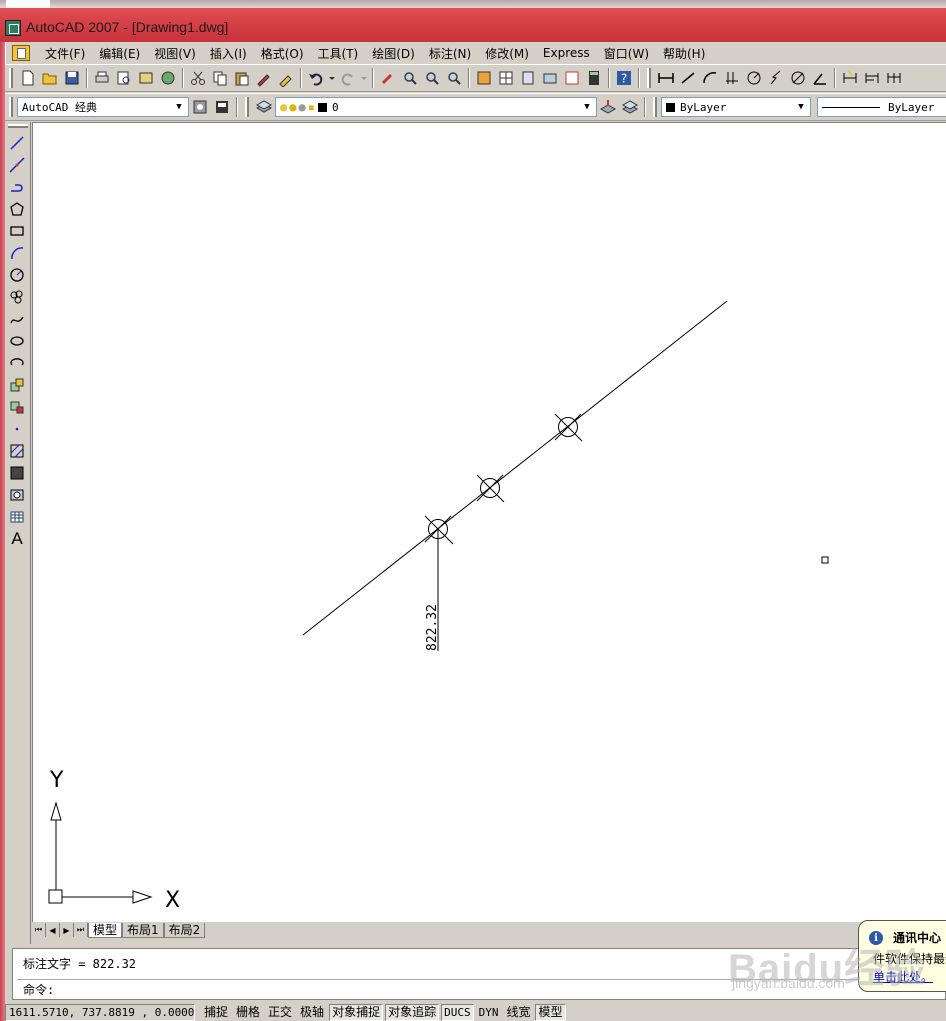 The width and height of the screenshot is (946, 1021). I want to click on ellipse-arc-icon, so click(17, 363).